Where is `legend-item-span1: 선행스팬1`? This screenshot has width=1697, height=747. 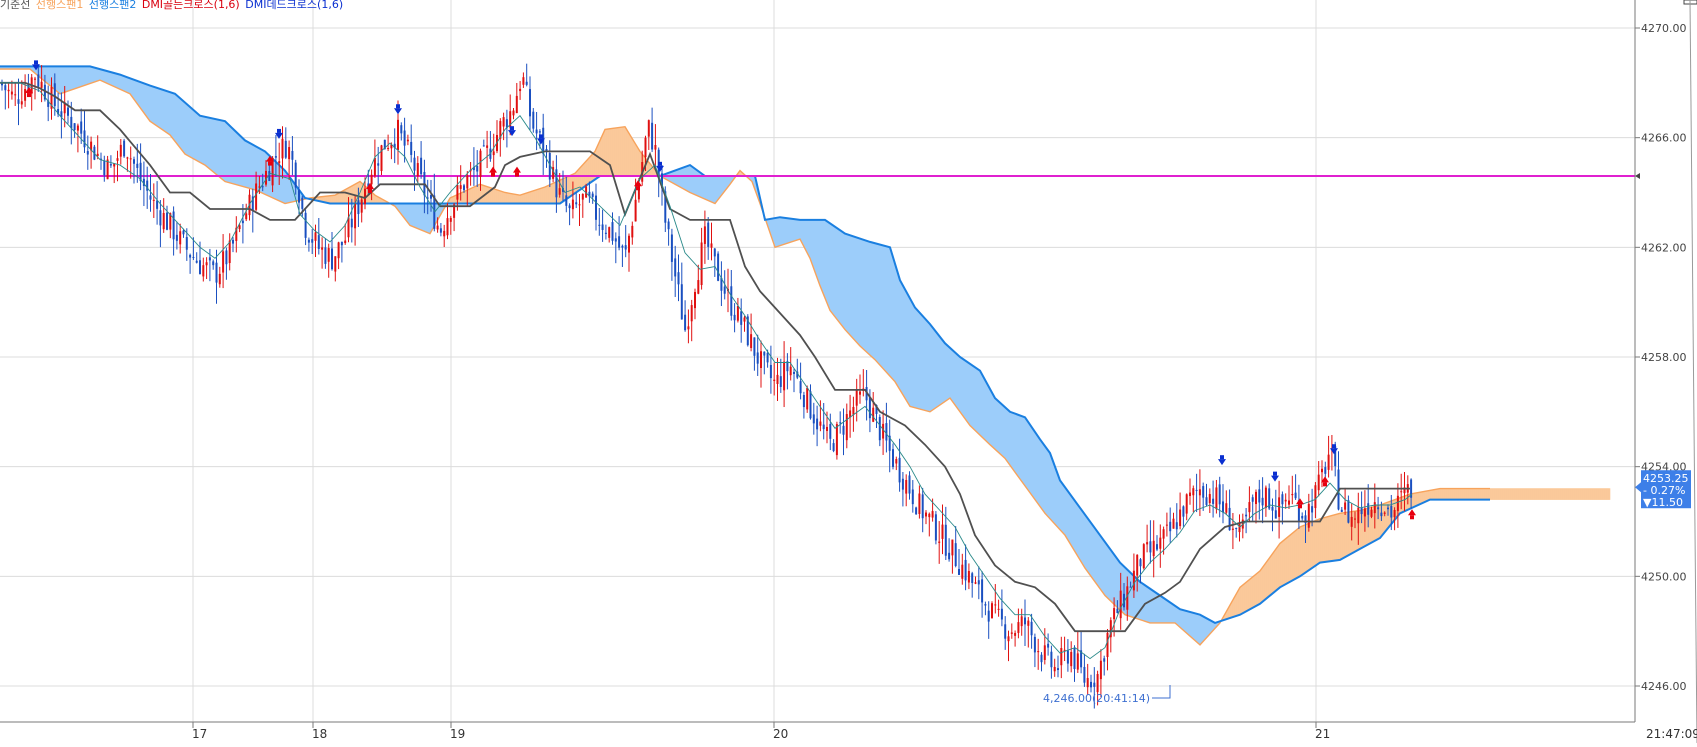
legend-item-span1: 선행스팬1 is located at coordinates (59, 5).